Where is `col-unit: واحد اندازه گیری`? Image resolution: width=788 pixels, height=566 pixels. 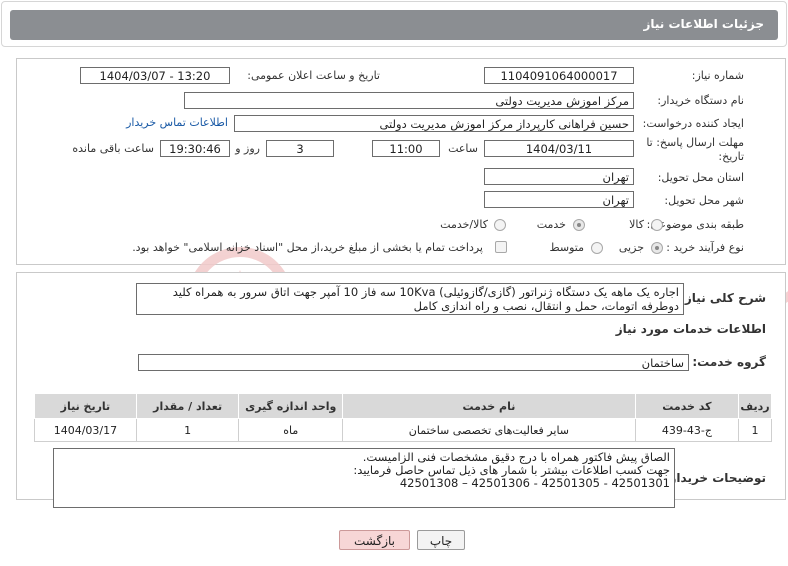
col-unit: واحد اندازه گیری is located at coordinates (291, 406).